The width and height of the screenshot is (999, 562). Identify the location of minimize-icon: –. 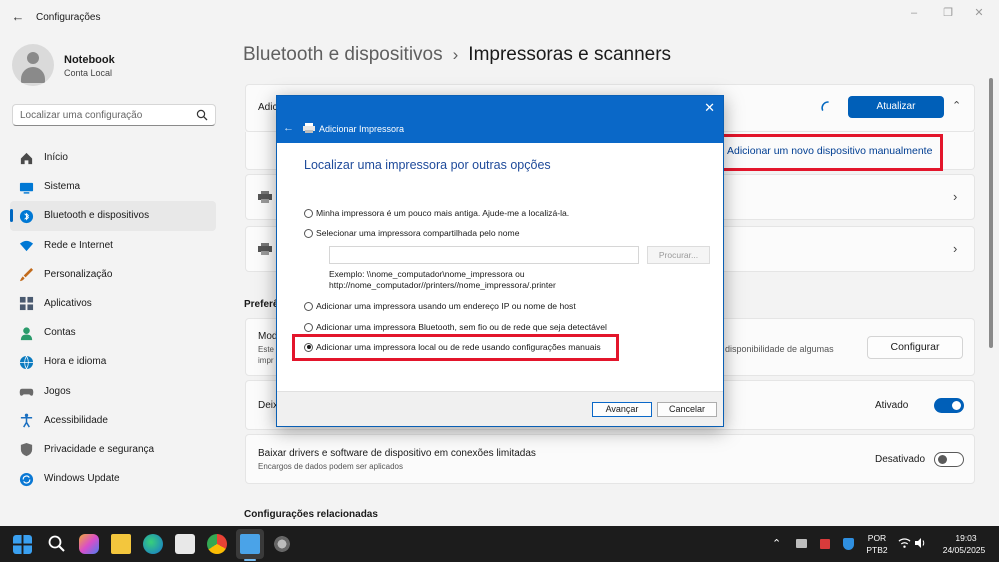
(914, 13).